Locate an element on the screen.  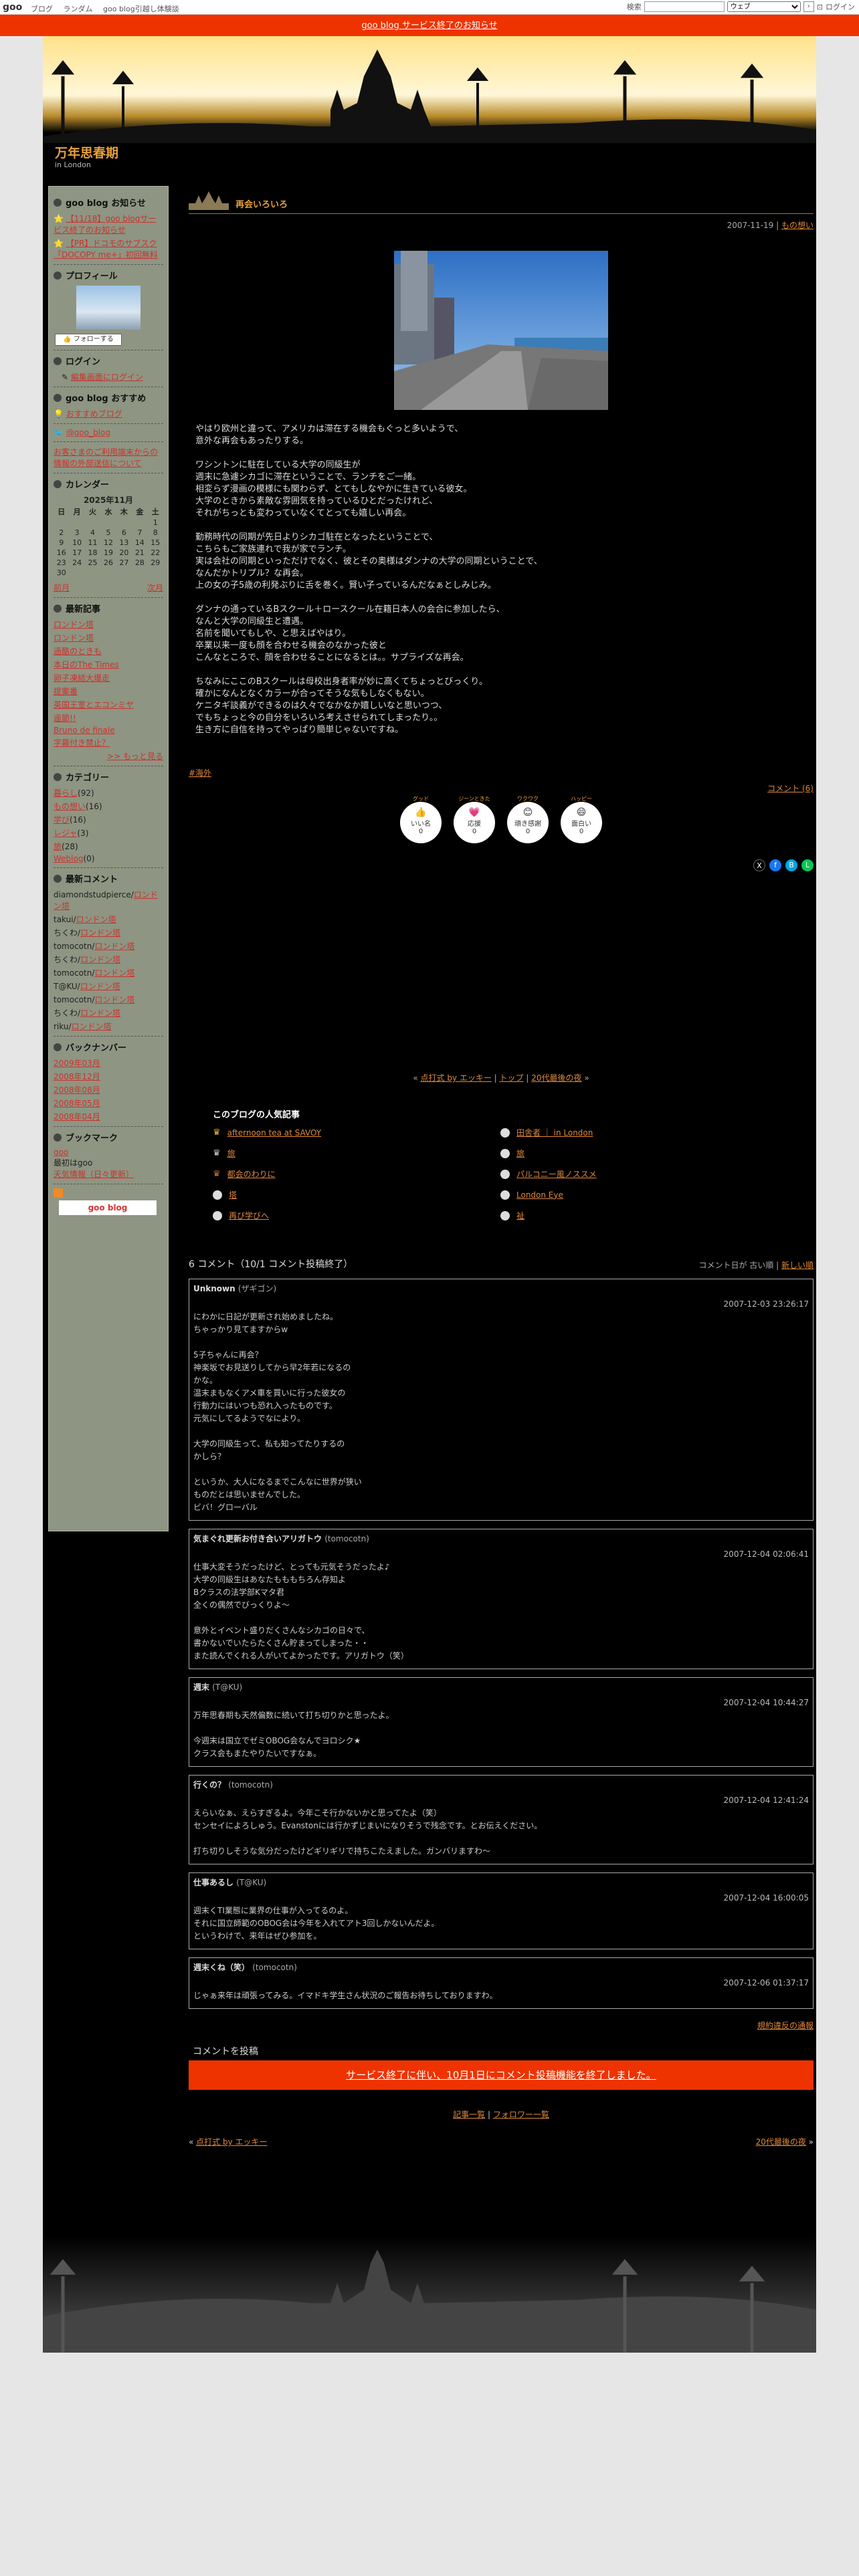
category-link: もの想い is located at coordinates (70, 807).